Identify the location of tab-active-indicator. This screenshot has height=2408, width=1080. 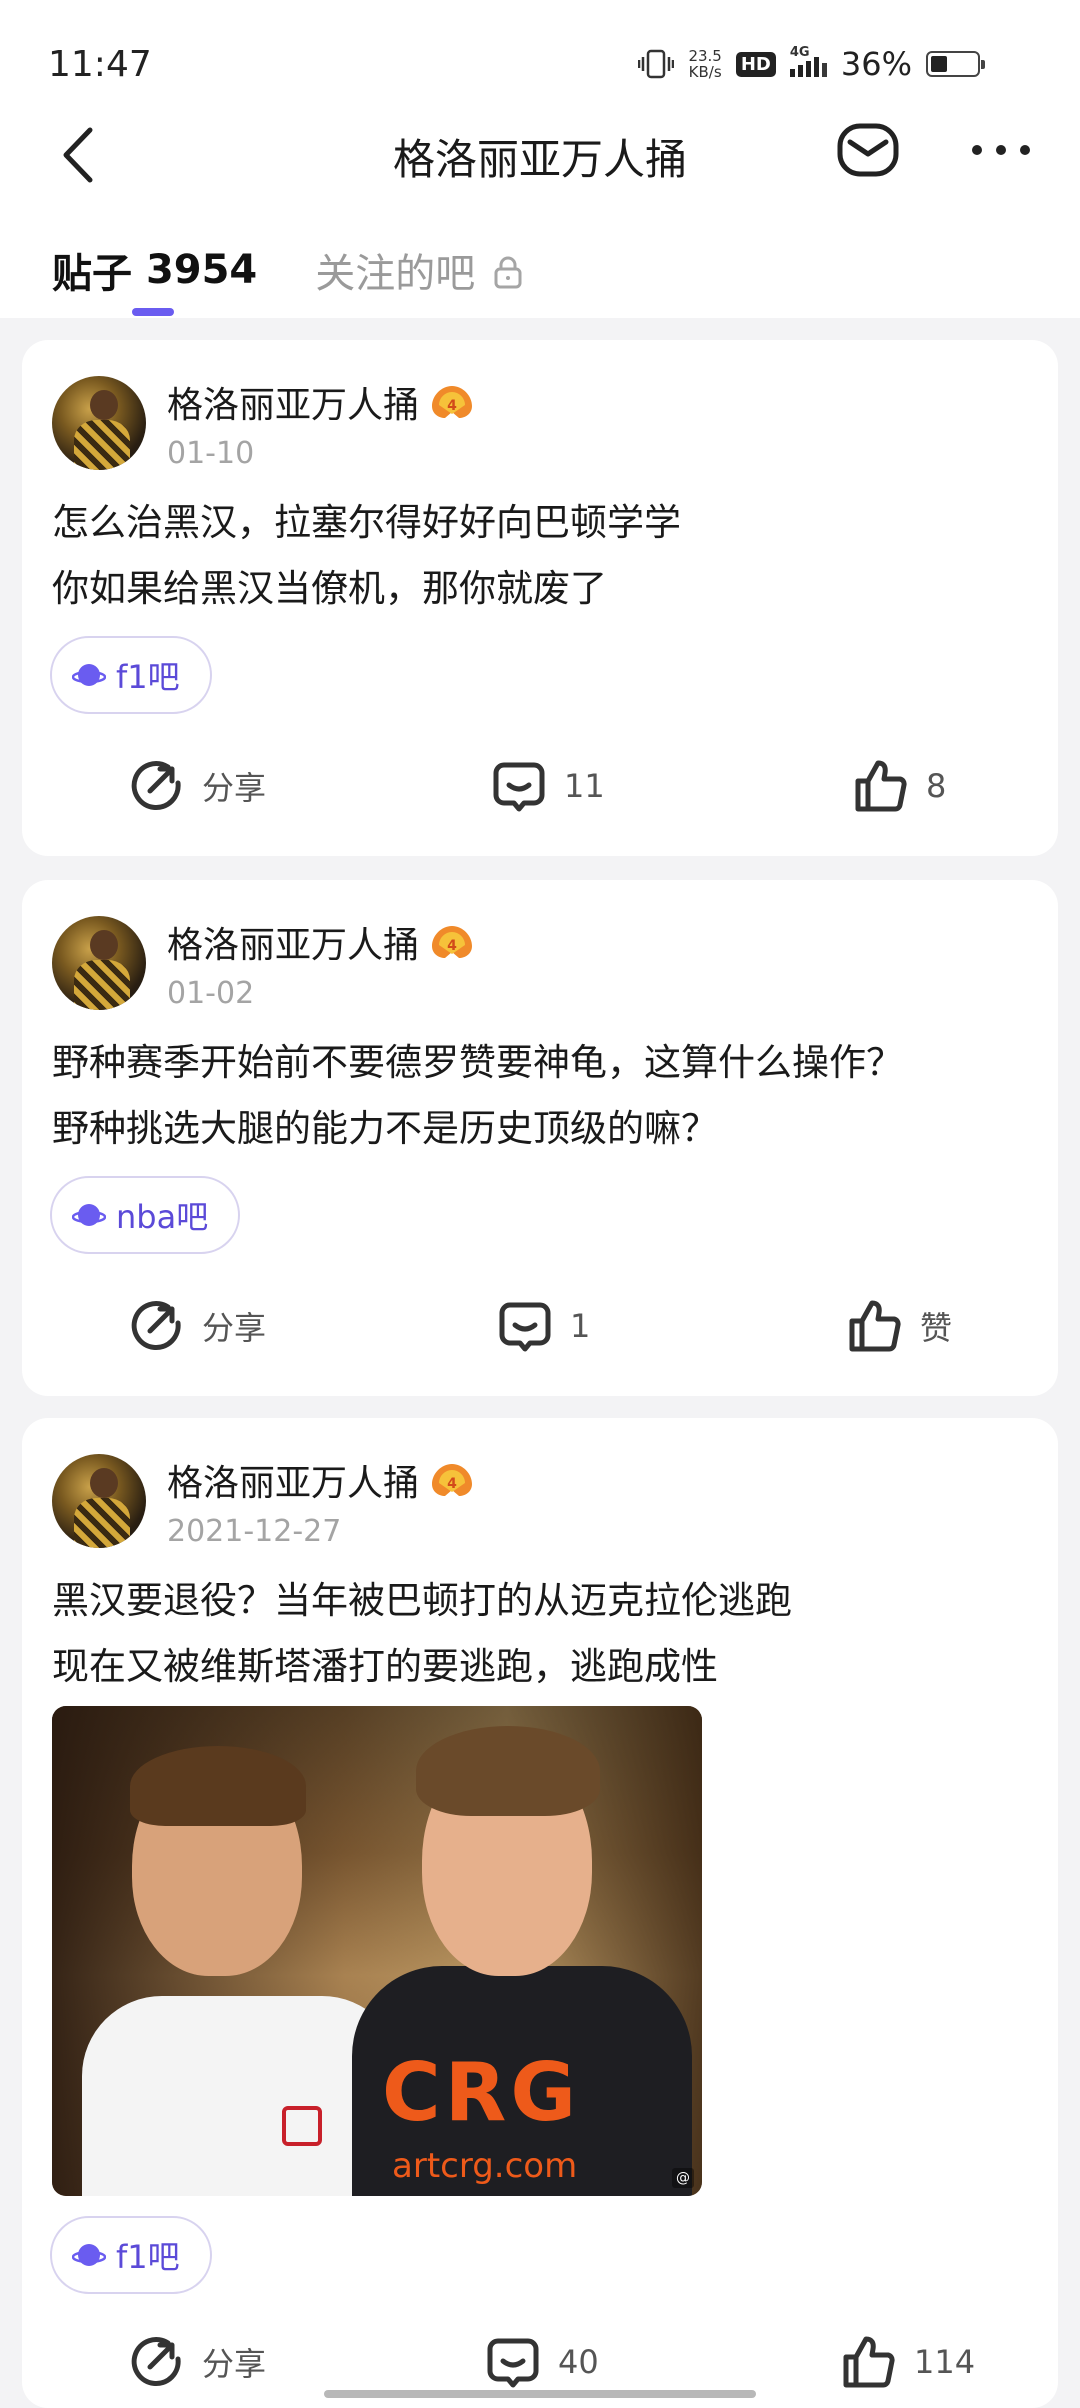
(153, 312).